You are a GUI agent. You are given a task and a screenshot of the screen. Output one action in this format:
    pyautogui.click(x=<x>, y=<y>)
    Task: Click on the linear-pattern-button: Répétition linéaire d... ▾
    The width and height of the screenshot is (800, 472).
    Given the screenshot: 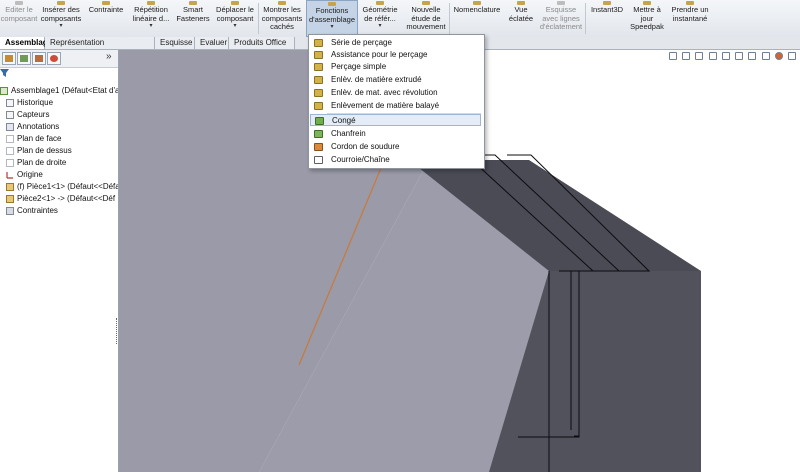 What is the action you would take?
    pyautogui.click(x=151, y=18)
    